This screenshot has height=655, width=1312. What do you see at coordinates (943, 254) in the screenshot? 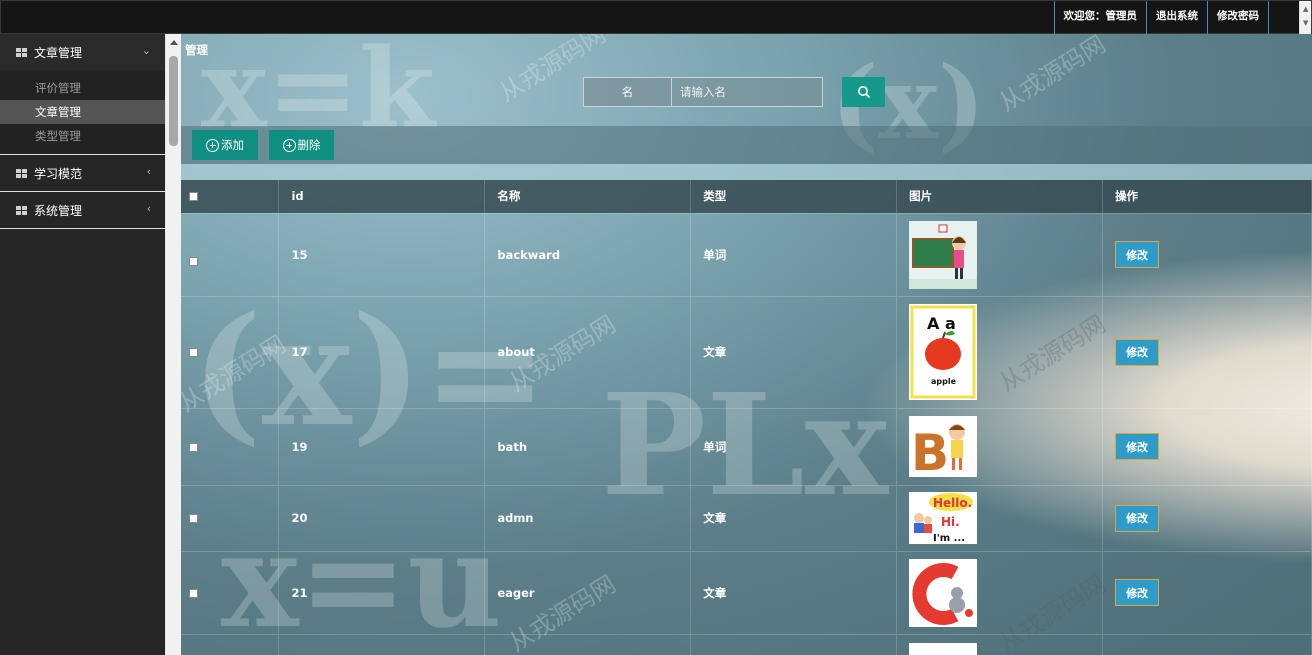
I see `teacher-blackboard-image` at bounding box center [943, 254].